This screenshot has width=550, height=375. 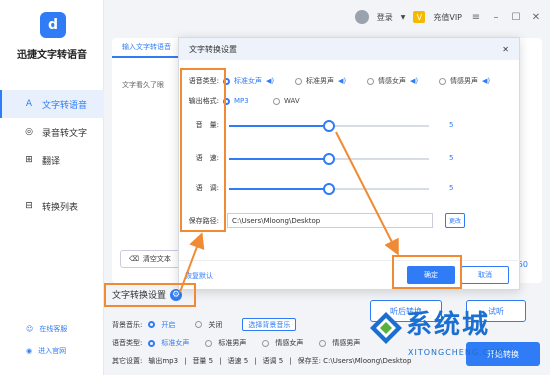 What do you see at coordinates (485, 275) in the screenshot?
I see `cancel-button: 取消` at bounding box center [485, 275].